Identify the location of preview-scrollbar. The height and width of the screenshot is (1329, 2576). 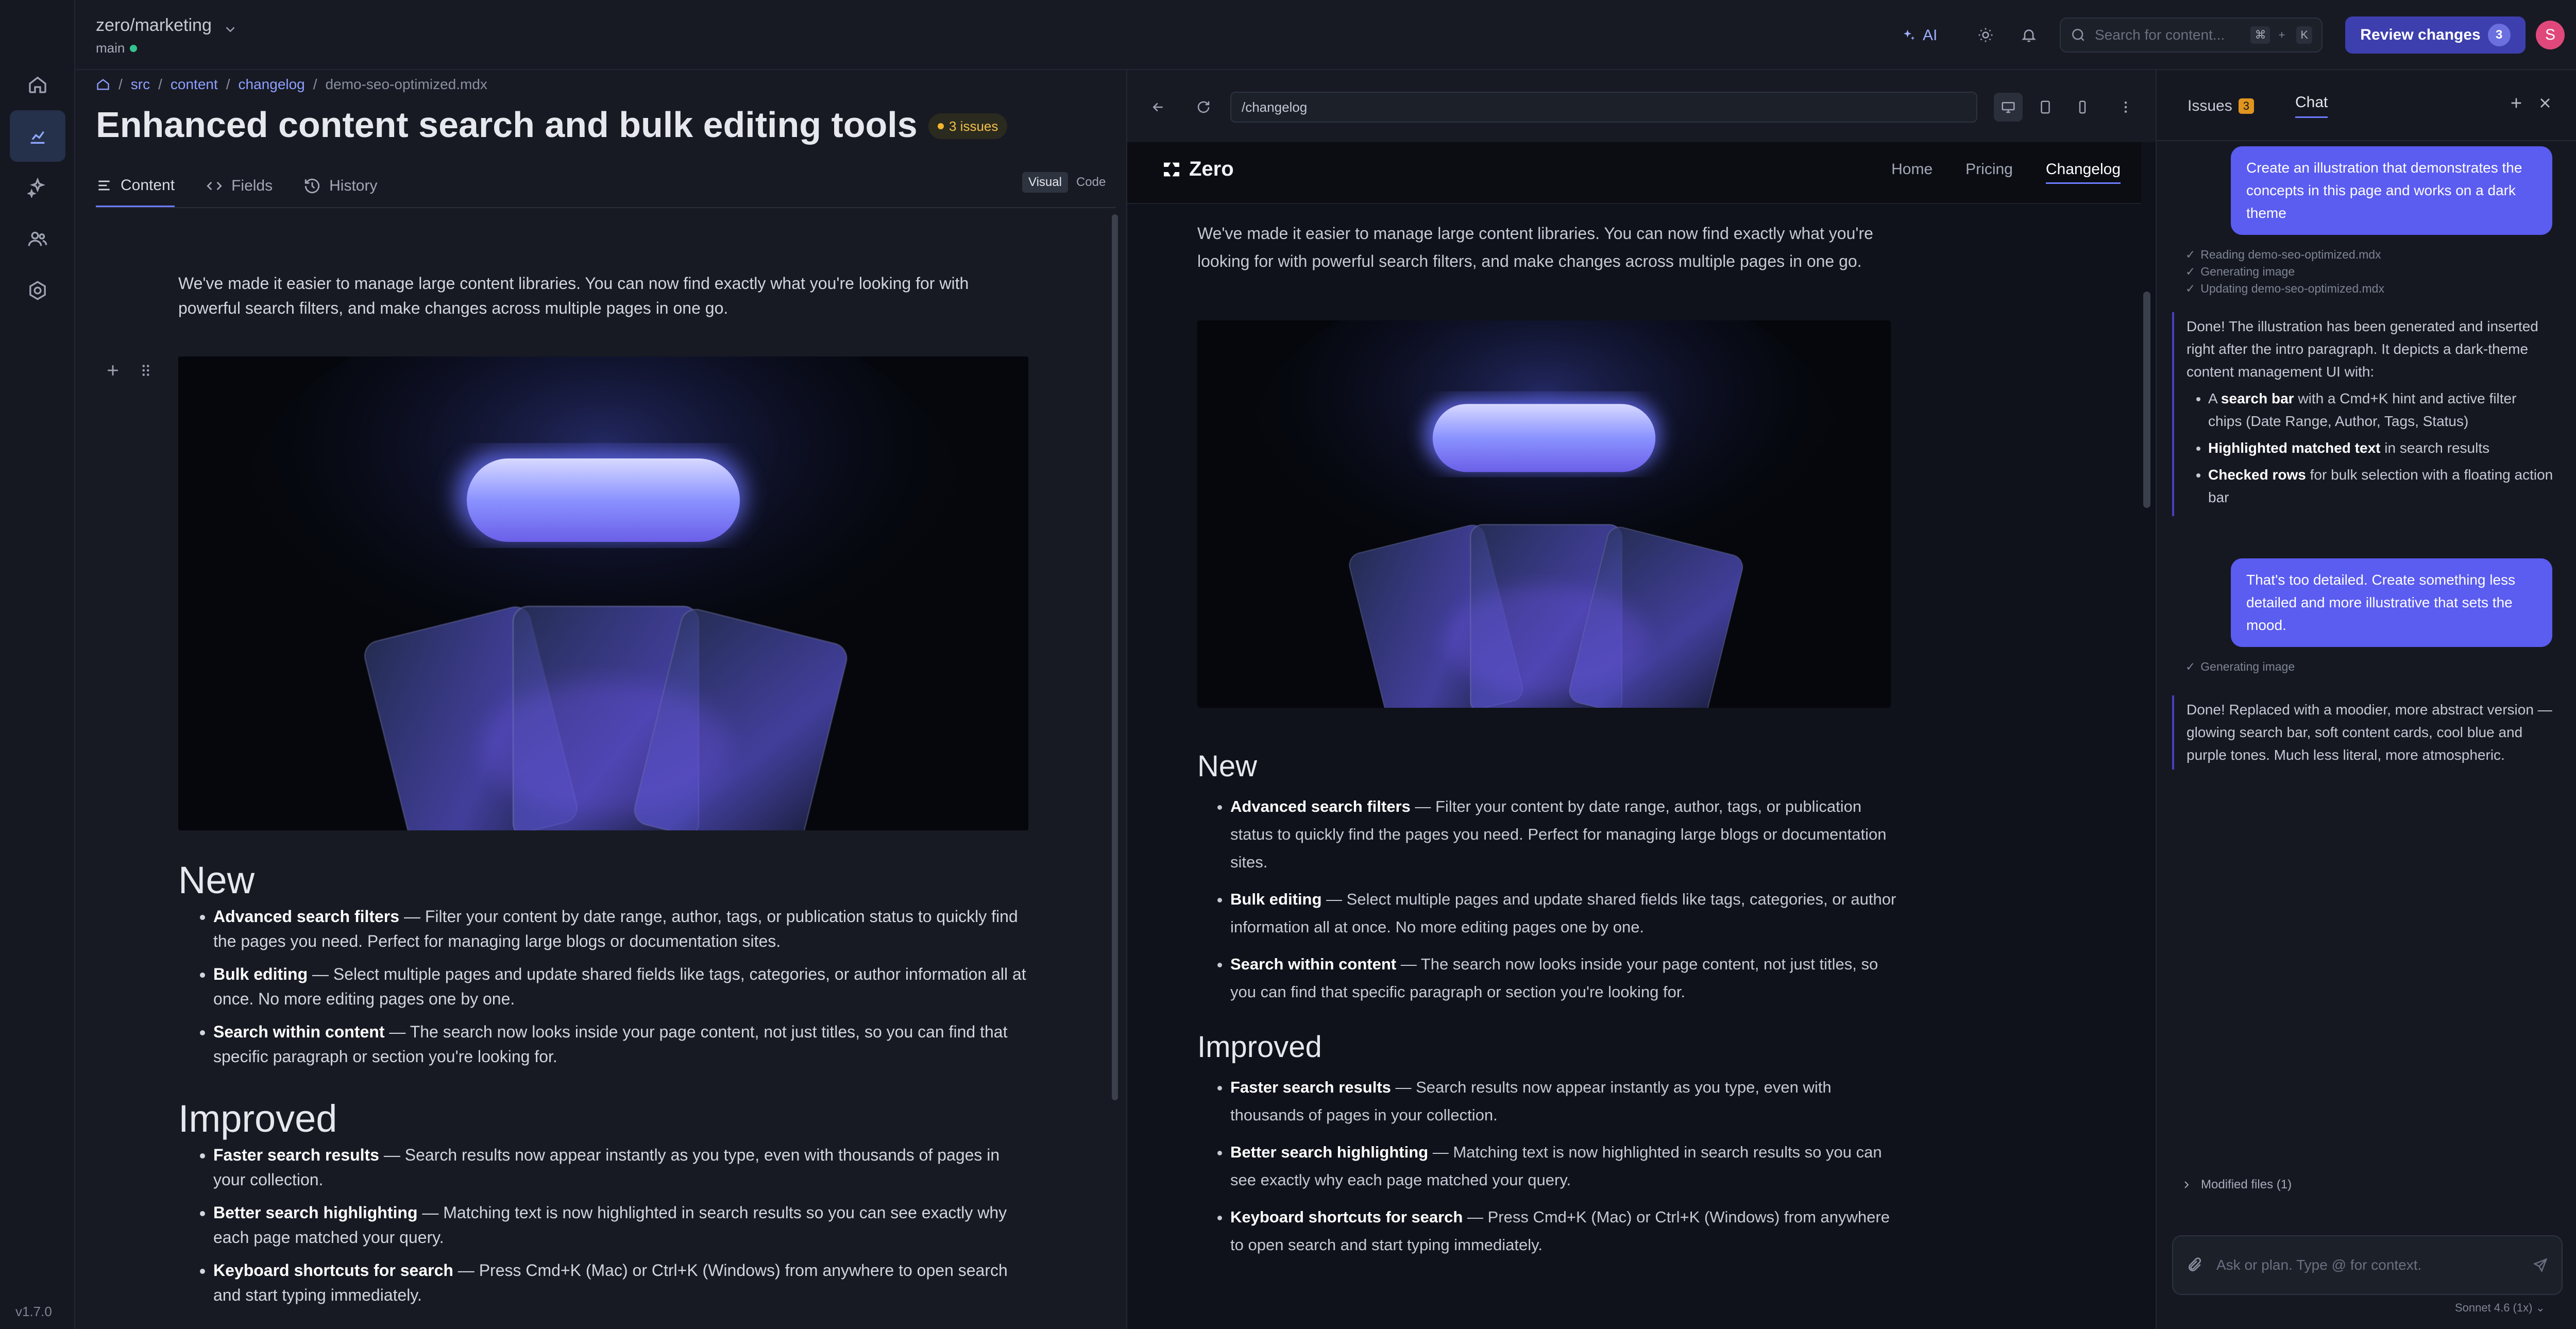
(2146, 400).